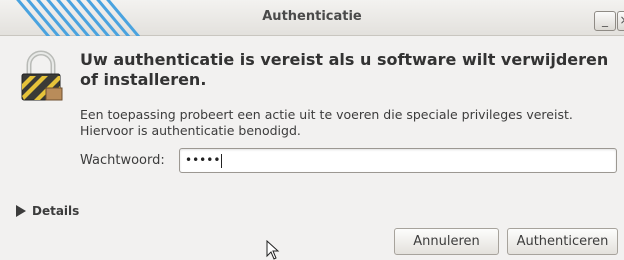 The height and width of the screenshot is (260, 624). I want to click on close-button: ×, so click(620, 21).